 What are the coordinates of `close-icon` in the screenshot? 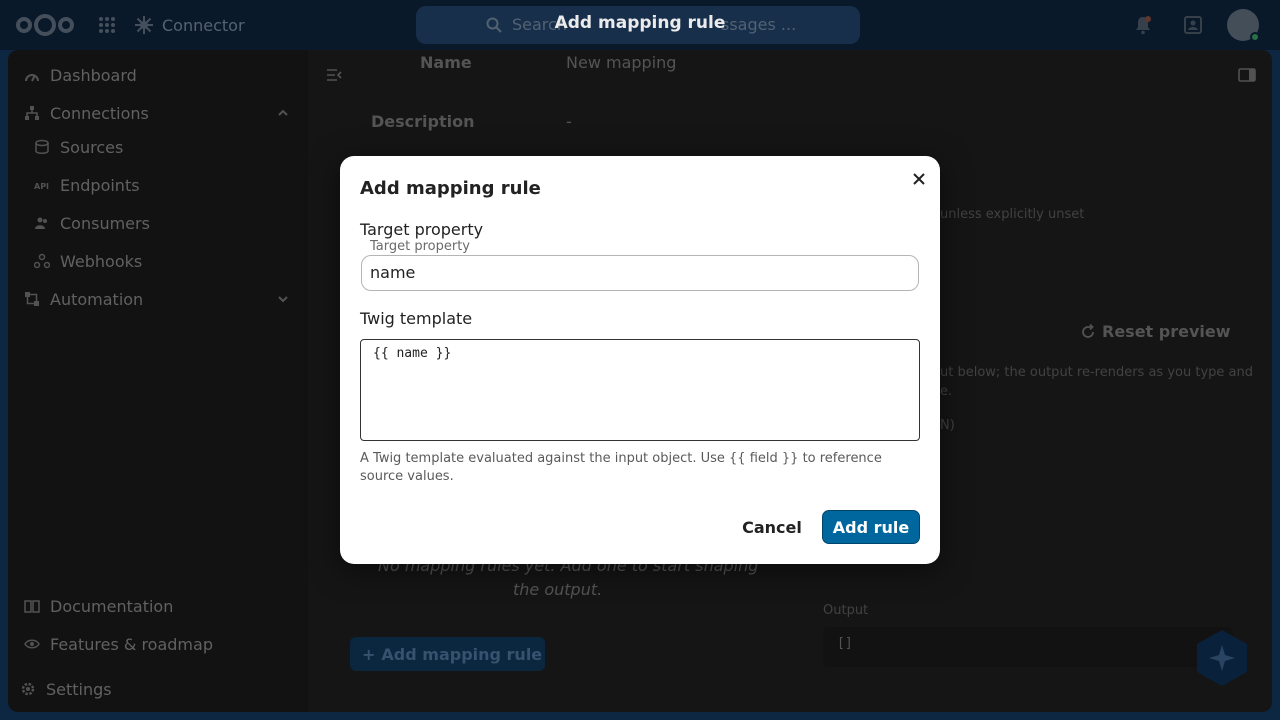 It's located at (919, 179).